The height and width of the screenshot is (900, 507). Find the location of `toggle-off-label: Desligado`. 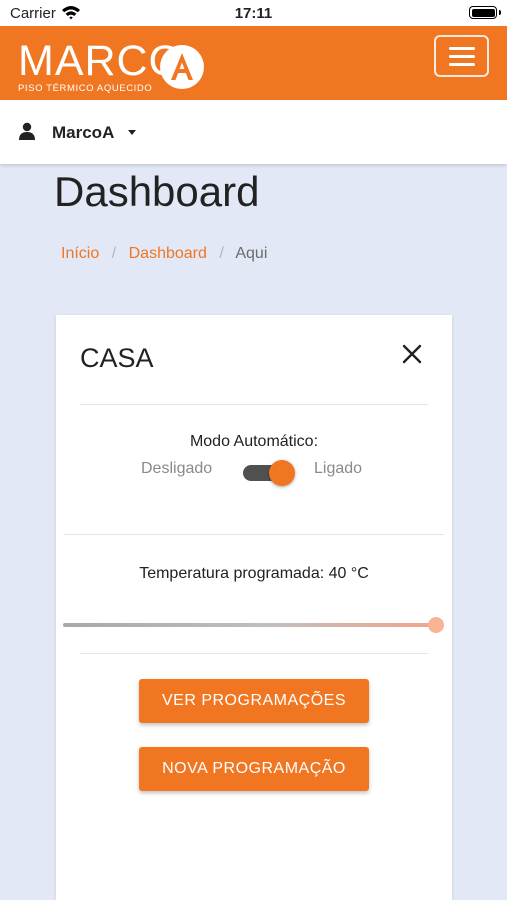

toggle-off-label: Desligado is located at coordinates (177, 468).